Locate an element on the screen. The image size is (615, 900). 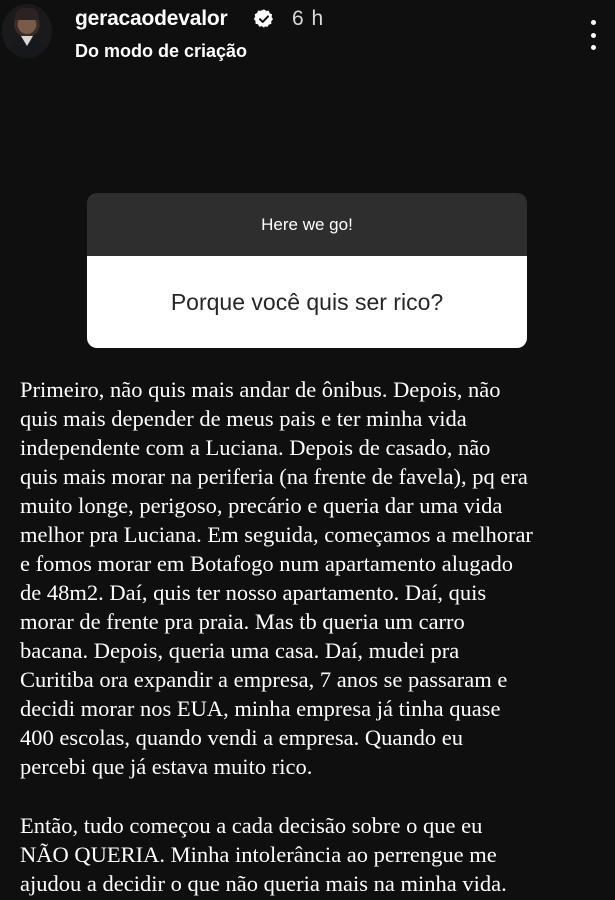
question-sticker: Here we go! Porque você quis ser rico? is located at coordinates (307, 270).